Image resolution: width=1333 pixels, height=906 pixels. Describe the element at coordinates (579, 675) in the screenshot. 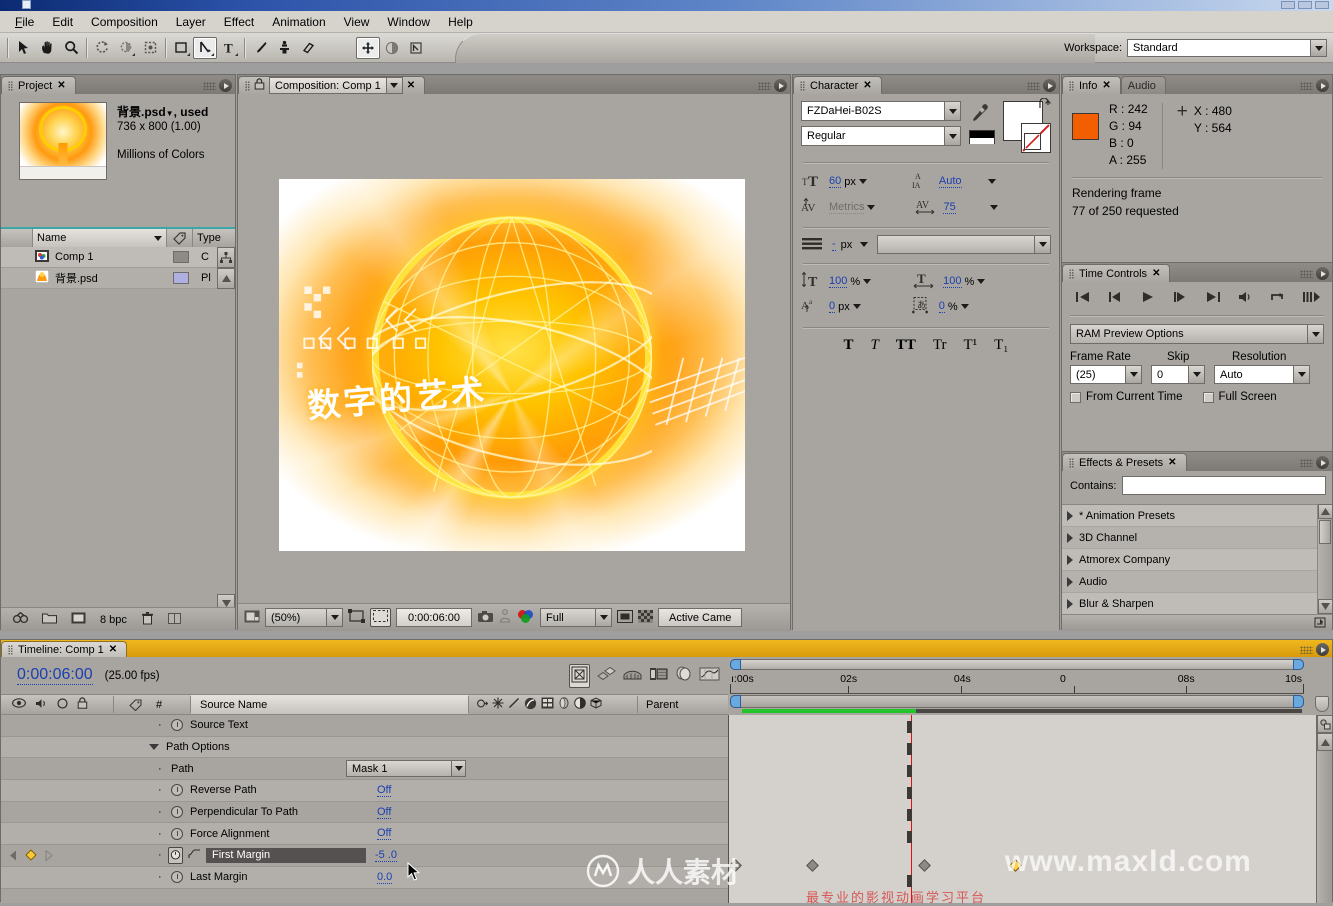

I see `live-update-icon` at that location.